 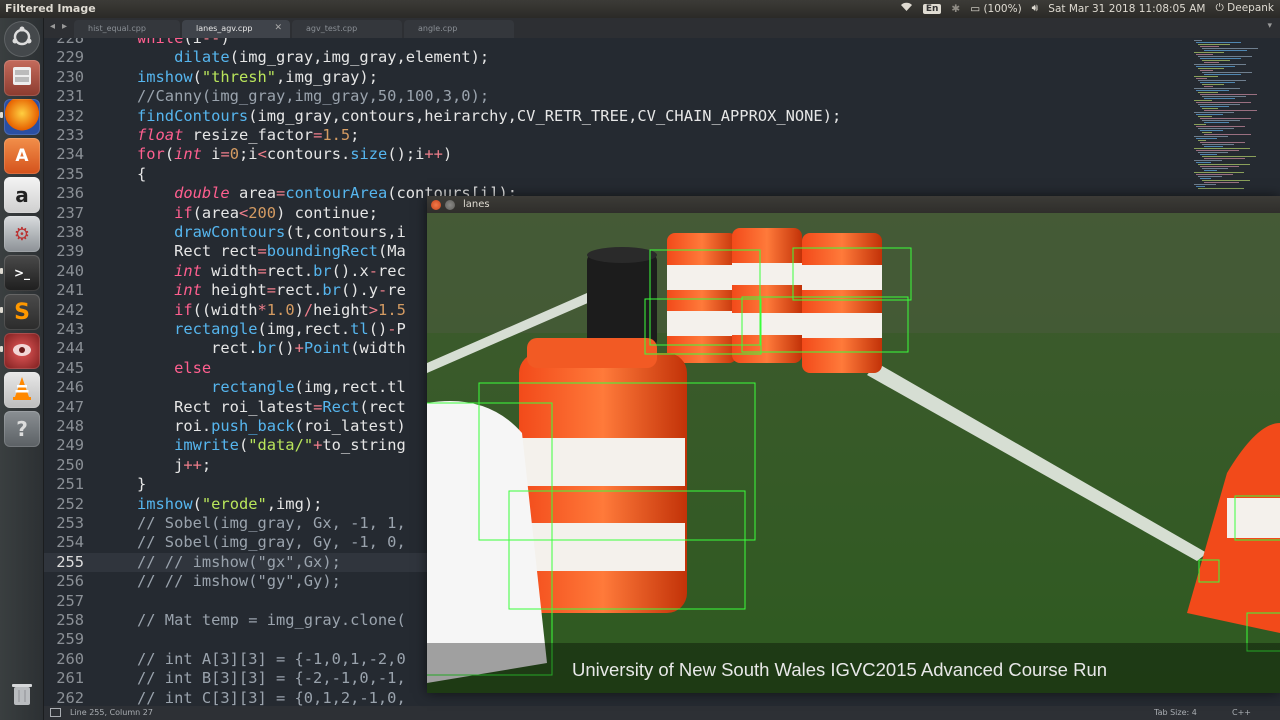 I want to click on line-number: 235, so click(x=70, y=173).